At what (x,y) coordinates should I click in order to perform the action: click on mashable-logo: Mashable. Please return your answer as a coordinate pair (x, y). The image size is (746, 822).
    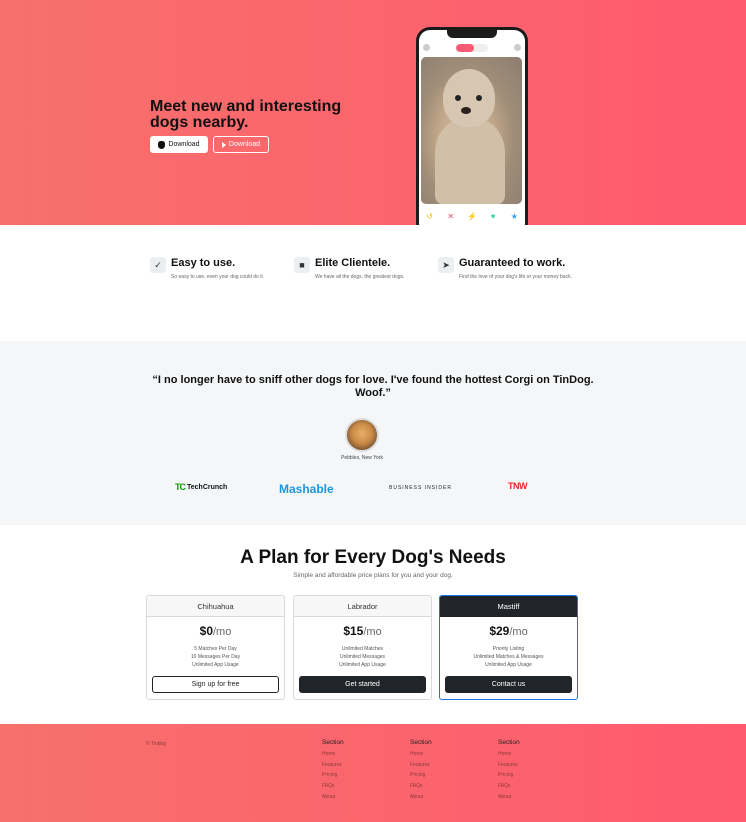
    Looking at the image, I should click on (306, 489).